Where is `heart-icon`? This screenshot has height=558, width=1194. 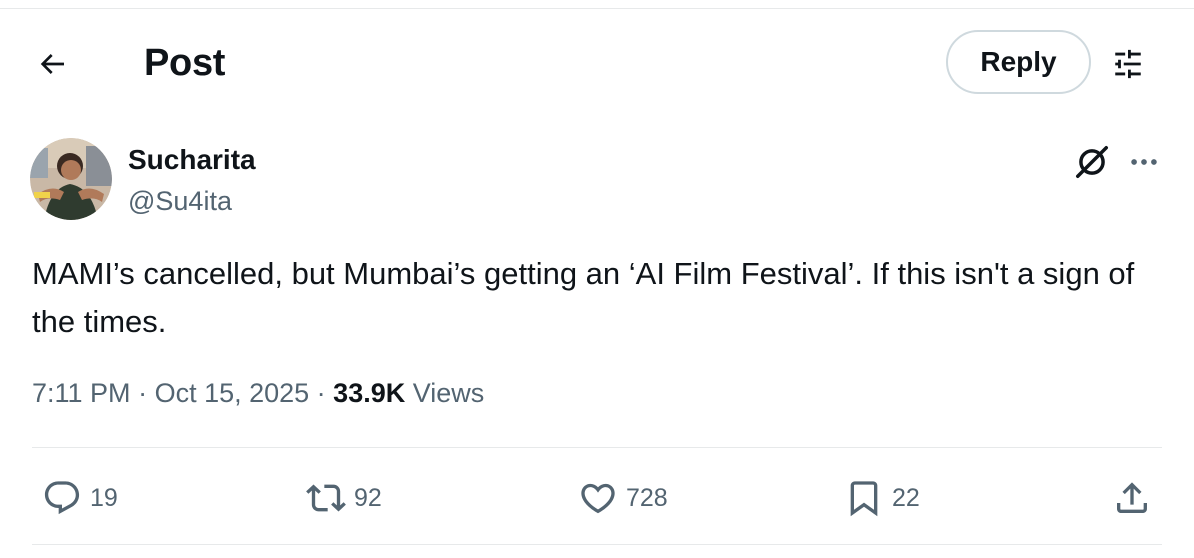
heart-icon is located at coordinates (598, 498).